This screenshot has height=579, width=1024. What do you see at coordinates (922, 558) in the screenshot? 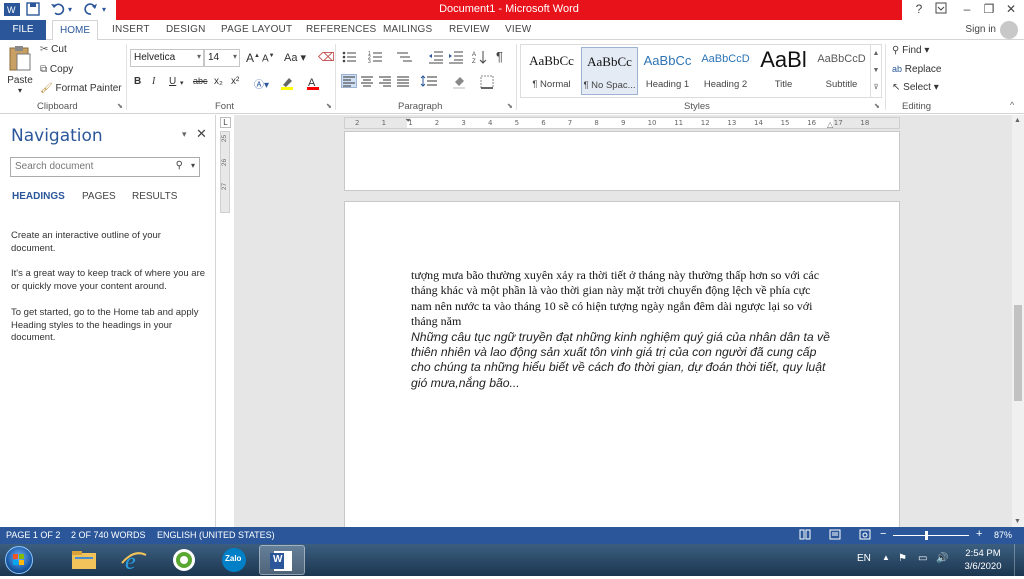
I see `network-icon: ▭` at bounding box center [922, 558].